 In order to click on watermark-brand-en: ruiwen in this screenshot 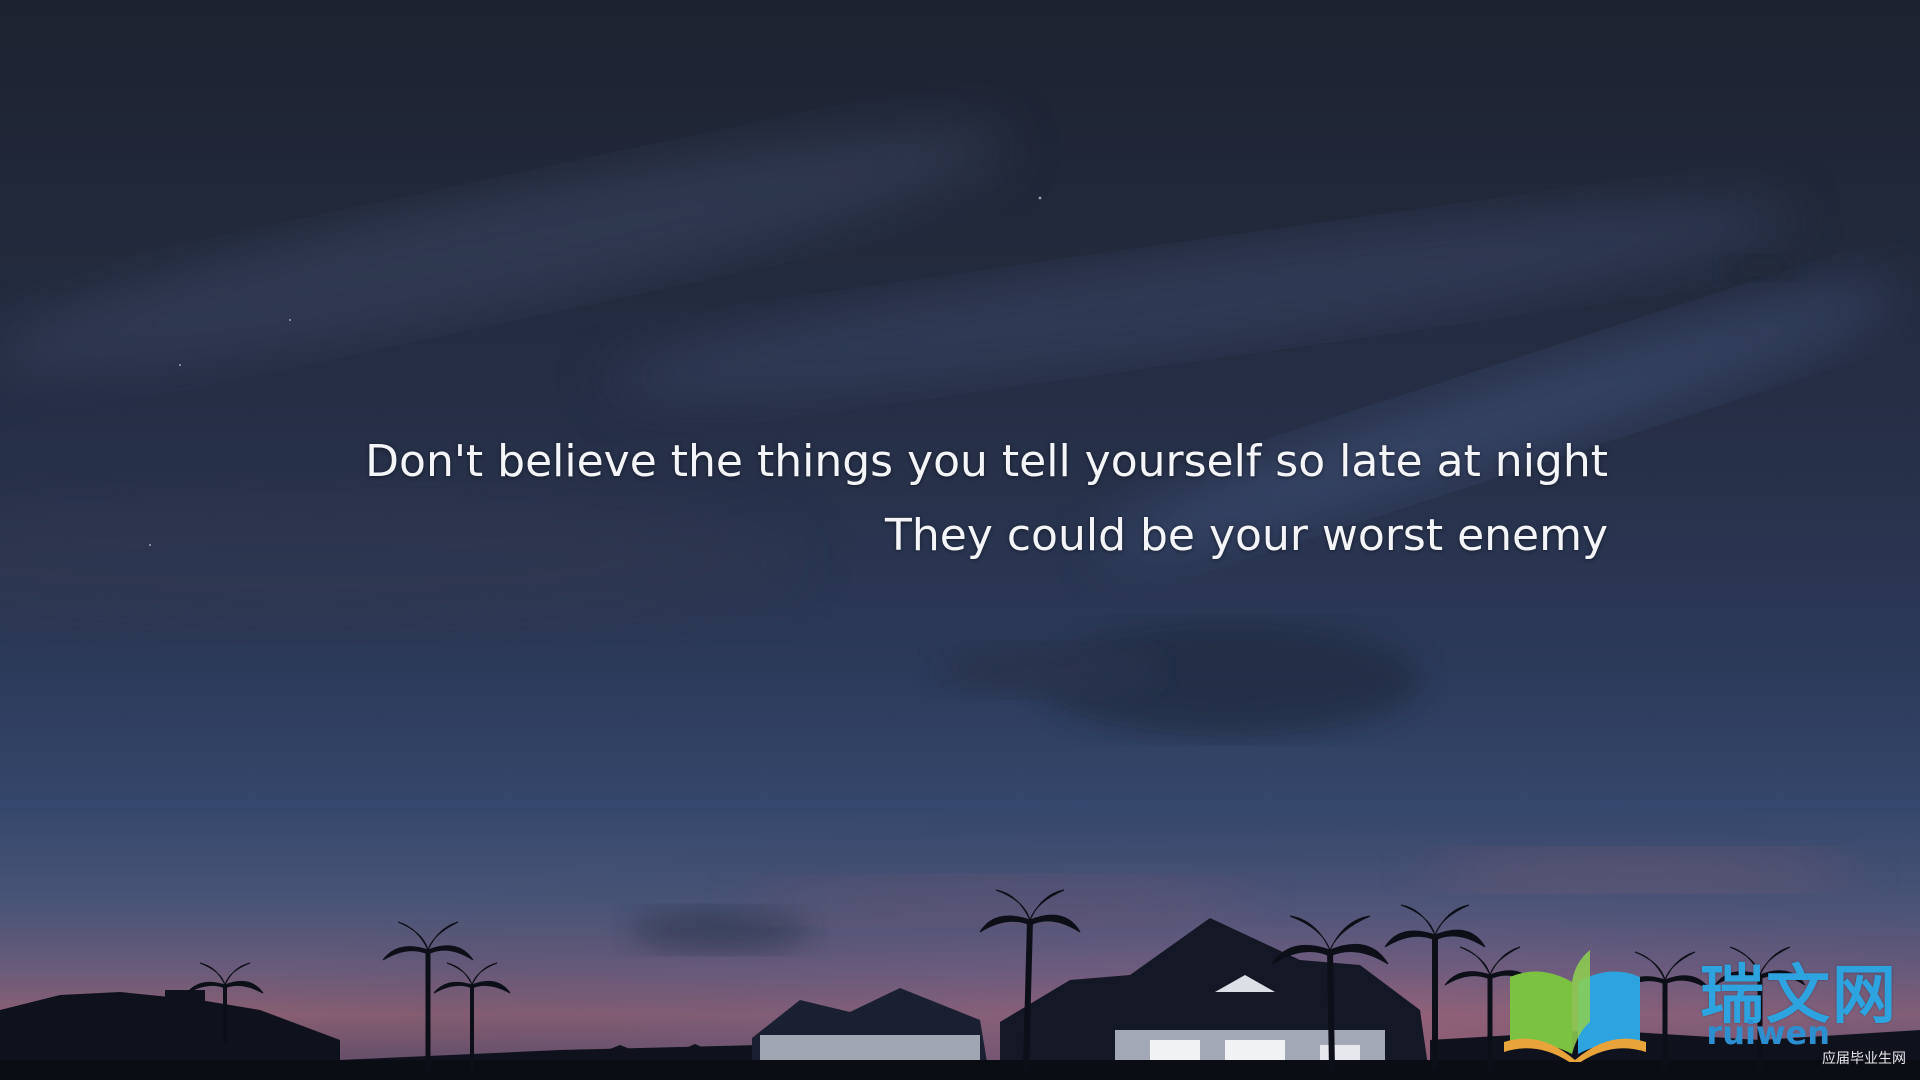, I will do `click(1768, 1033)`.